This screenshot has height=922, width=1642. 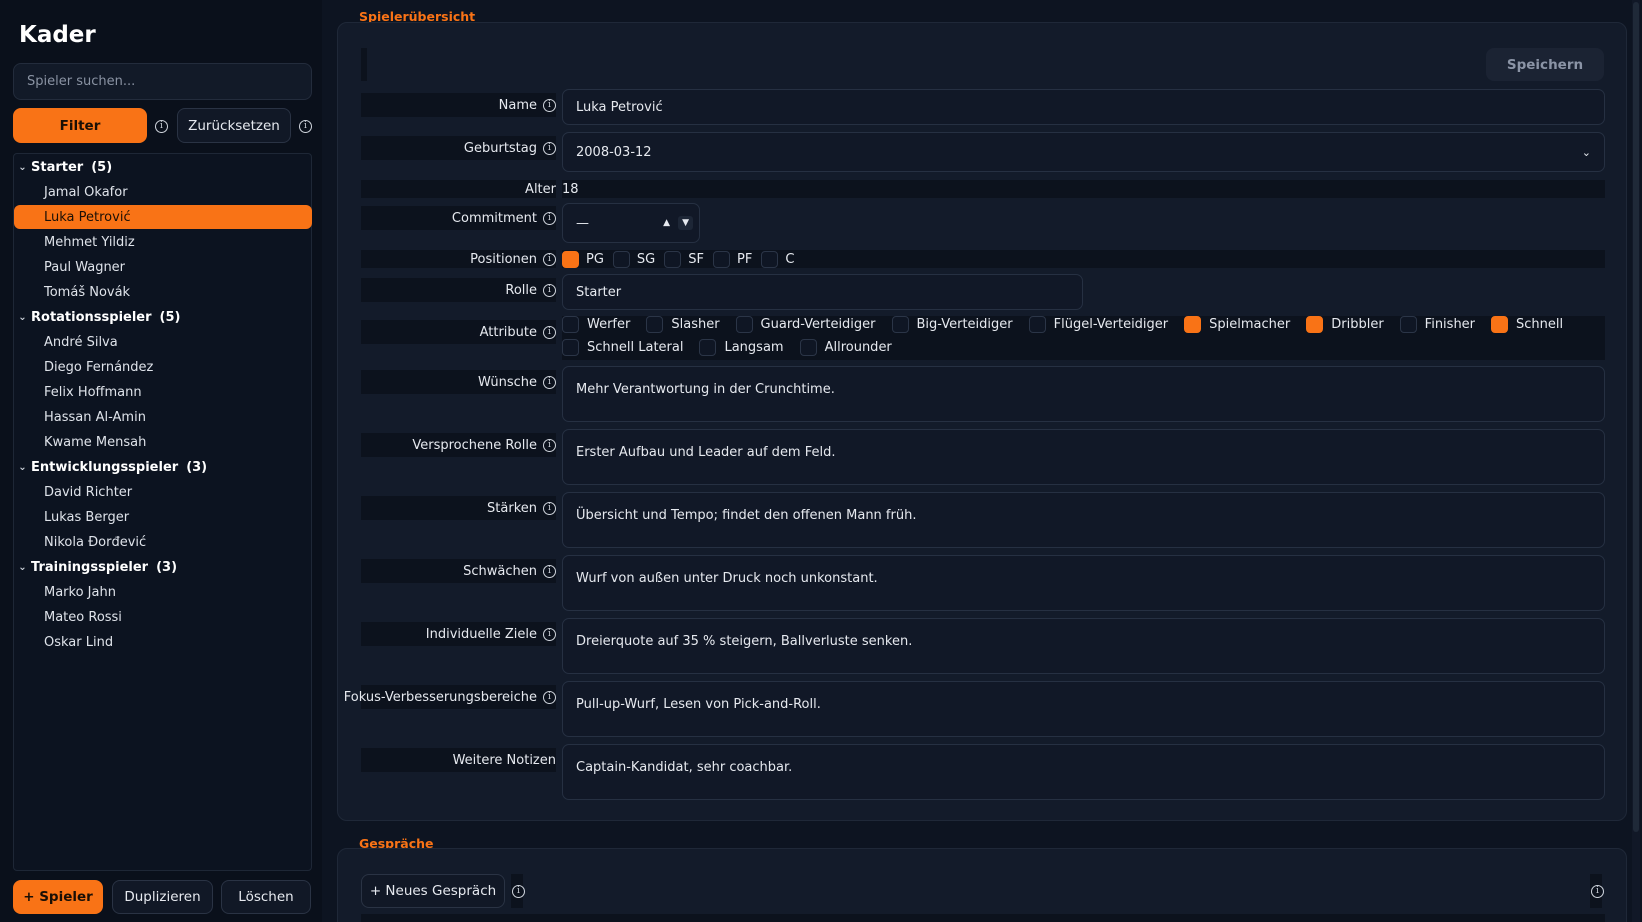 What do you see at coordinates (583, 259) in the screenshot?
I see `position-option-pg: PG` at bounding box center [583, 259].